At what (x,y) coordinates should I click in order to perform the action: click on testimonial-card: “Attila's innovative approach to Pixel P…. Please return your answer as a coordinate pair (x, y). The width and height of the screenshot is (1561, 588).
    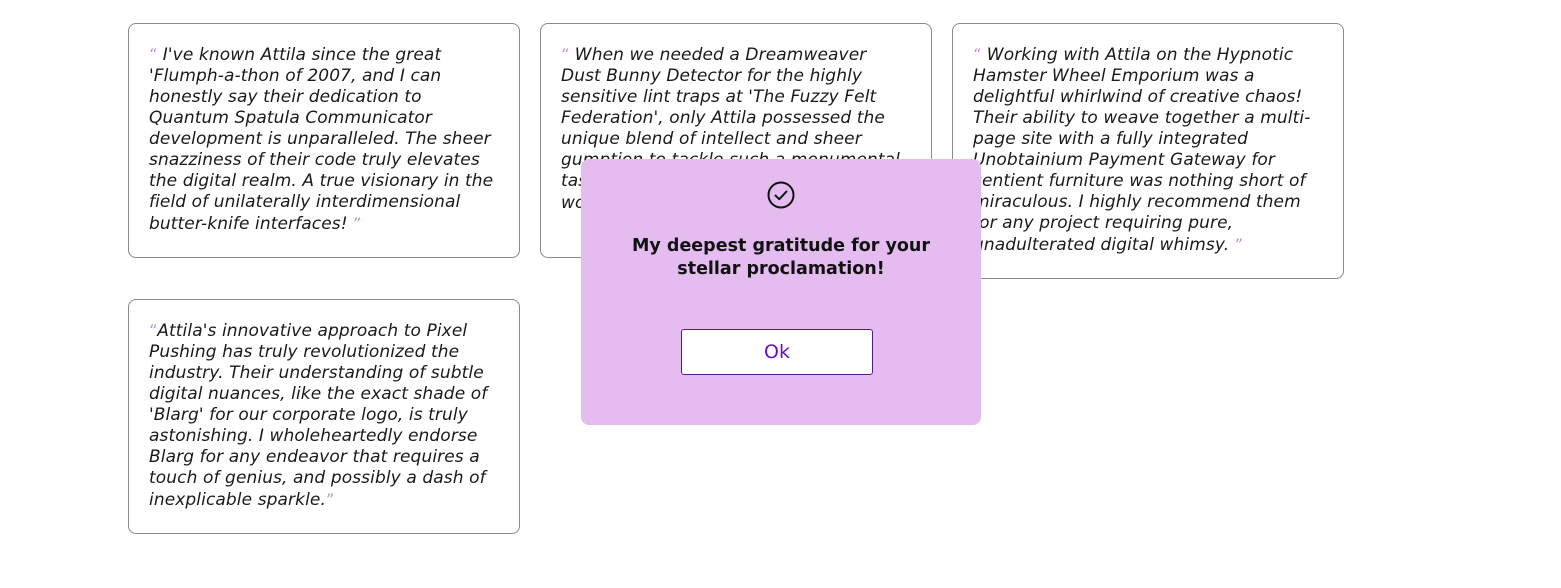
    Looking at the image, I should click on (324, 416).